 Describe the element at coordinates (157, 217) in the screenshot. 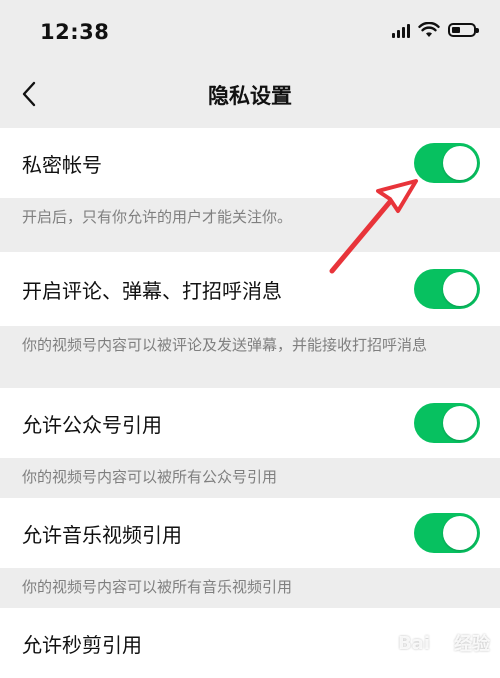

I see `setting-description: 开启后，只有你允许的用户才能关注你。` at that location.